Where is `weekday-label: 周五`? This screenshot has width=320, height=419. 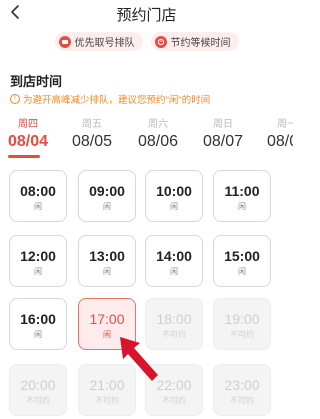
weekday-label: 周五 is located at coordinates (92, 124).